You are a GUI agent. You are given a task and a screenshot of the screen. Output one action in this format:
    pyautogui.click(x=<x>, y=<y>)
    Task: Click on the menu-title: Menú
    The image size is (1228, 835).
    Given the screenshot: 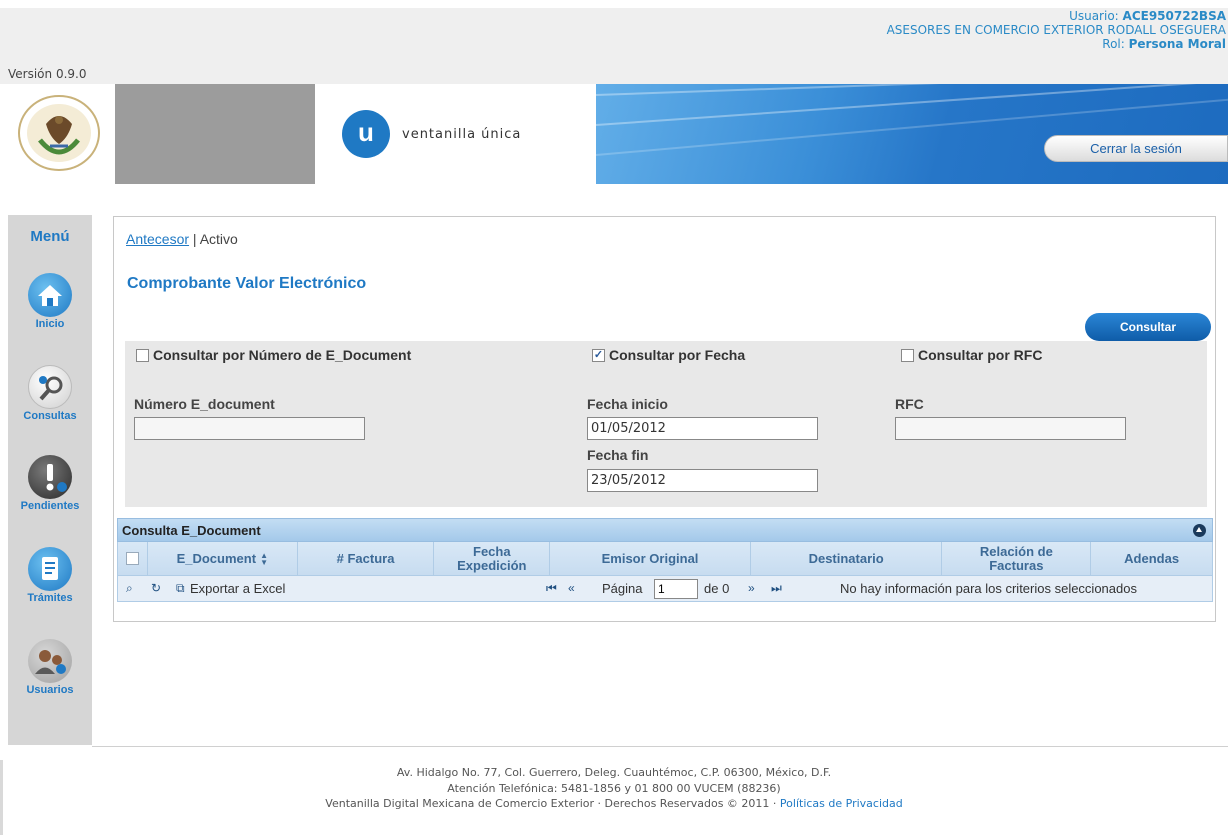 What is the action you would take?
    pyautogui.click(x=50, y=236)
    